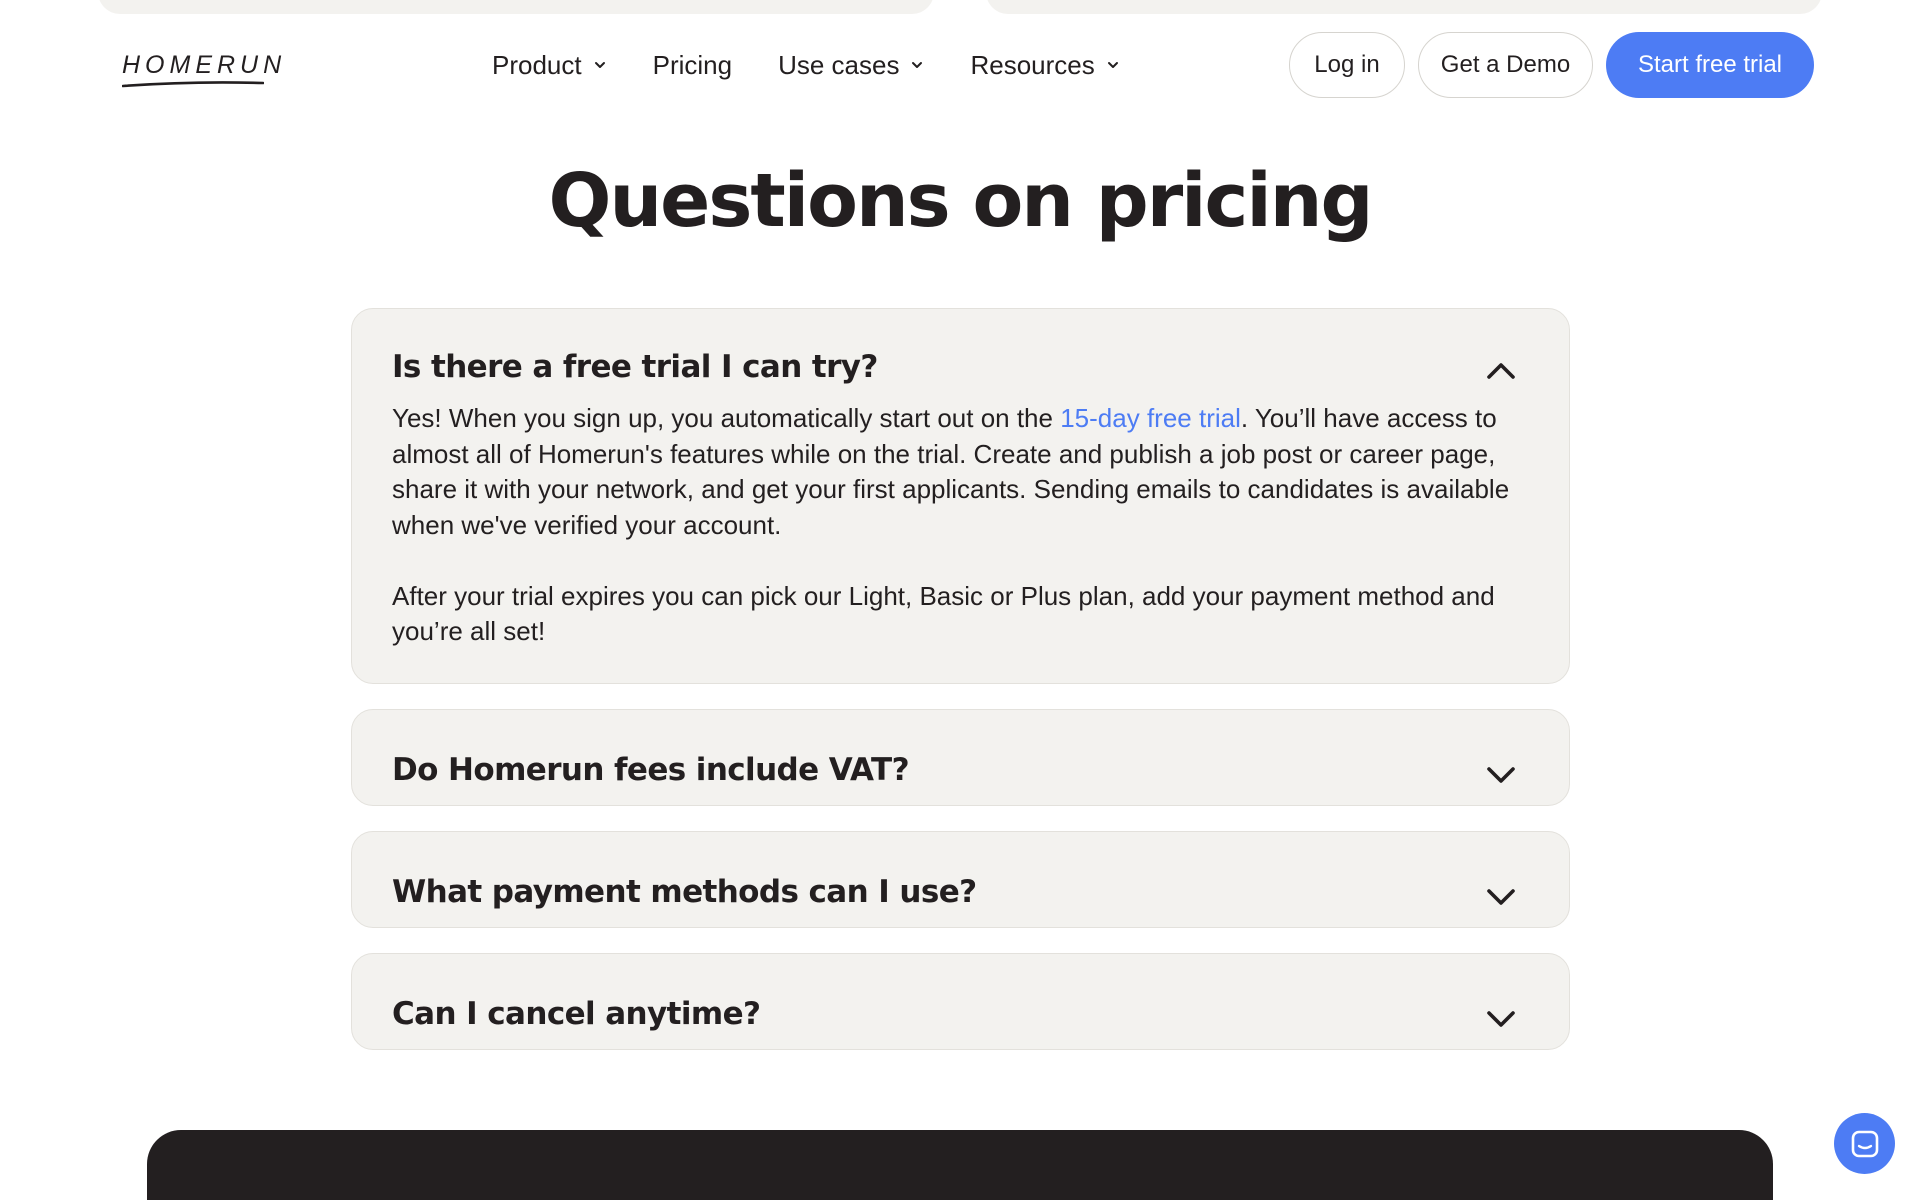  I want to click on chevron-up-icon, so click(1501, 371).